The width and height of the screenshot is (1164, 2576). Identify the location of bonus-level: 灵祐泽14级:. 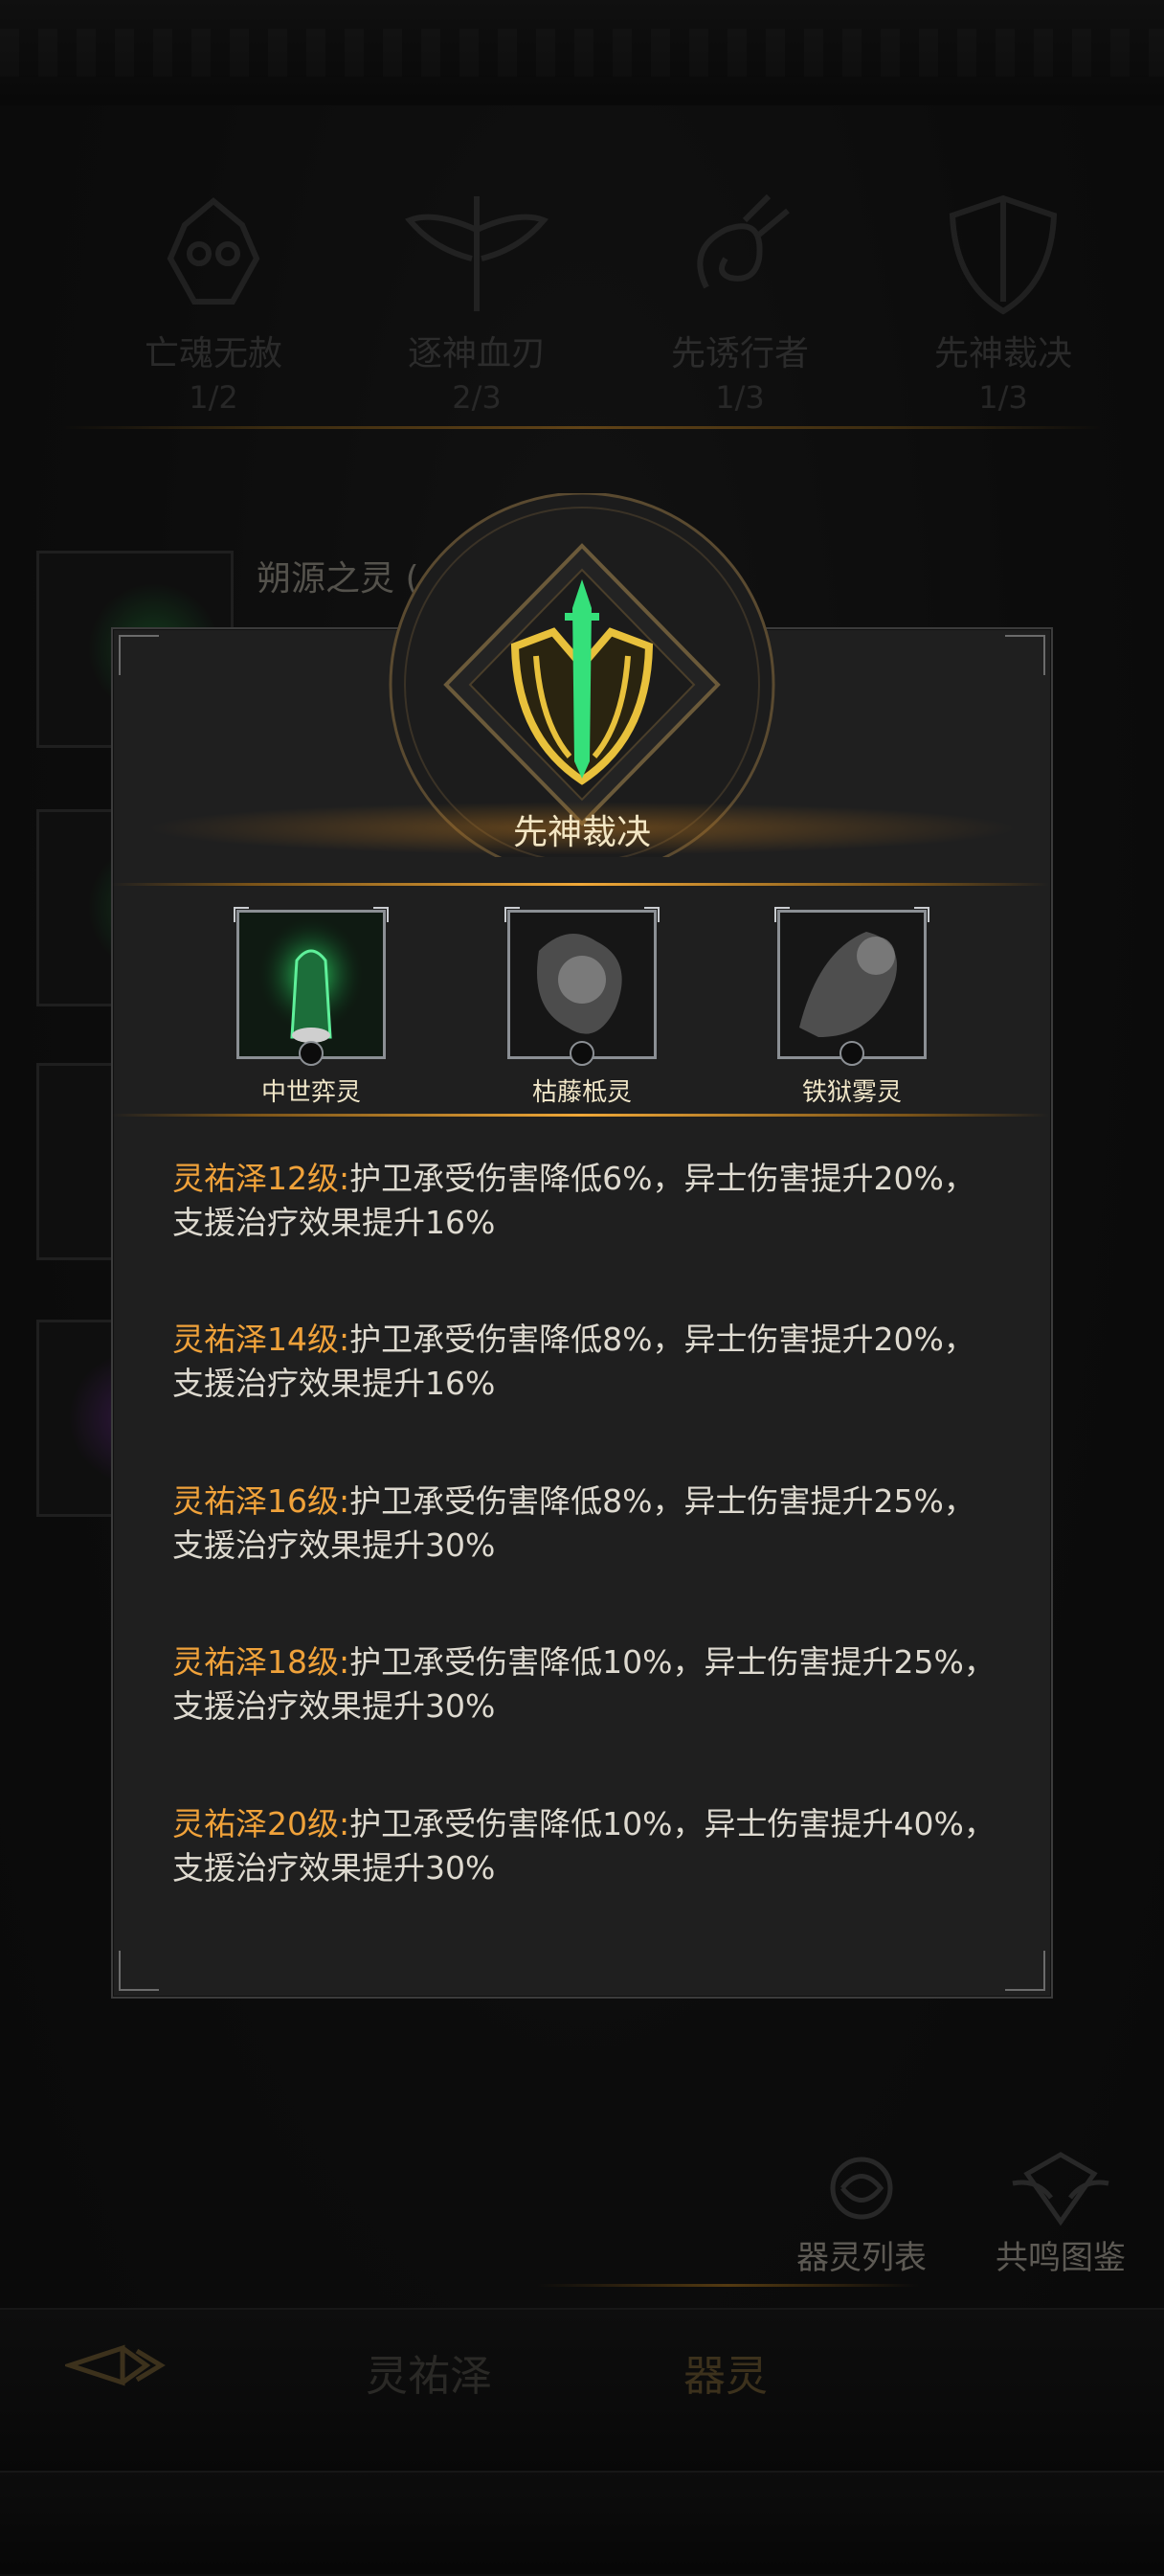
(261, 1339).